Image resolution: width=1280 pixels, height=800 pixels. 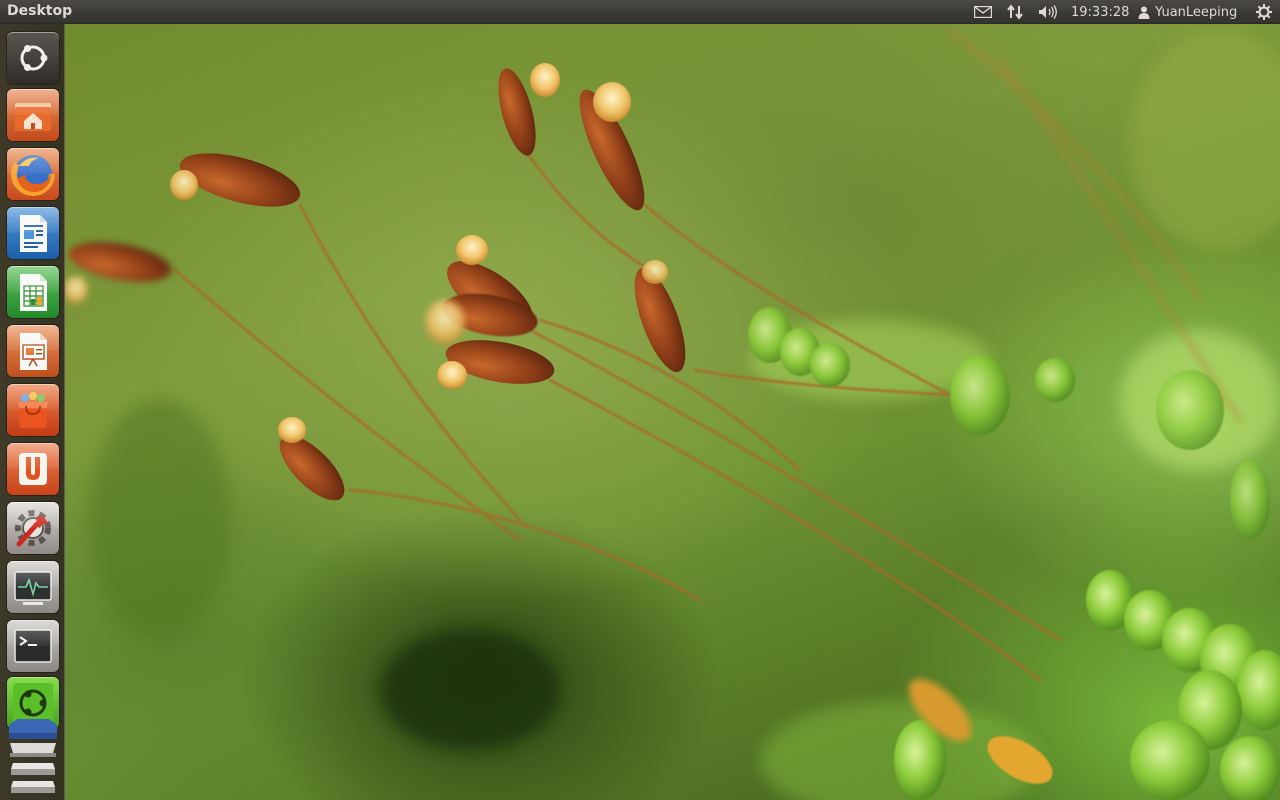 I want to click on libreoffice-impress-launcher, so click(x=33, y=351).